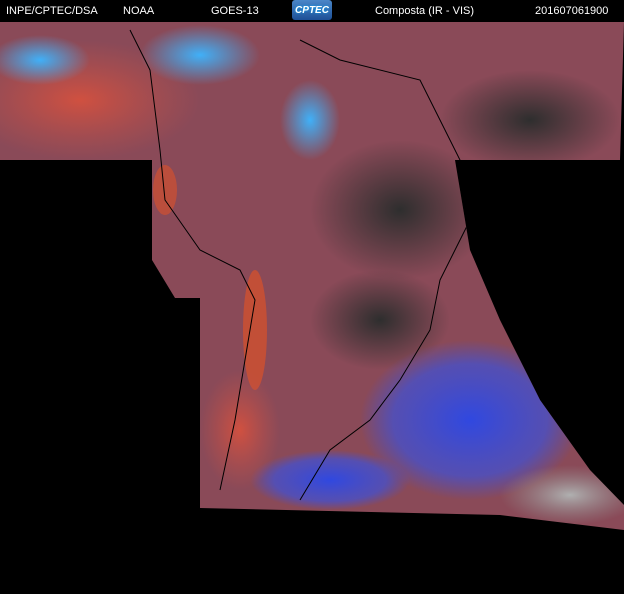 This screenshot has width=624, height=594. Describe the element at coordinates (235, 11) in the screenshot. I see `satellite-label: GOES-13` at that location.